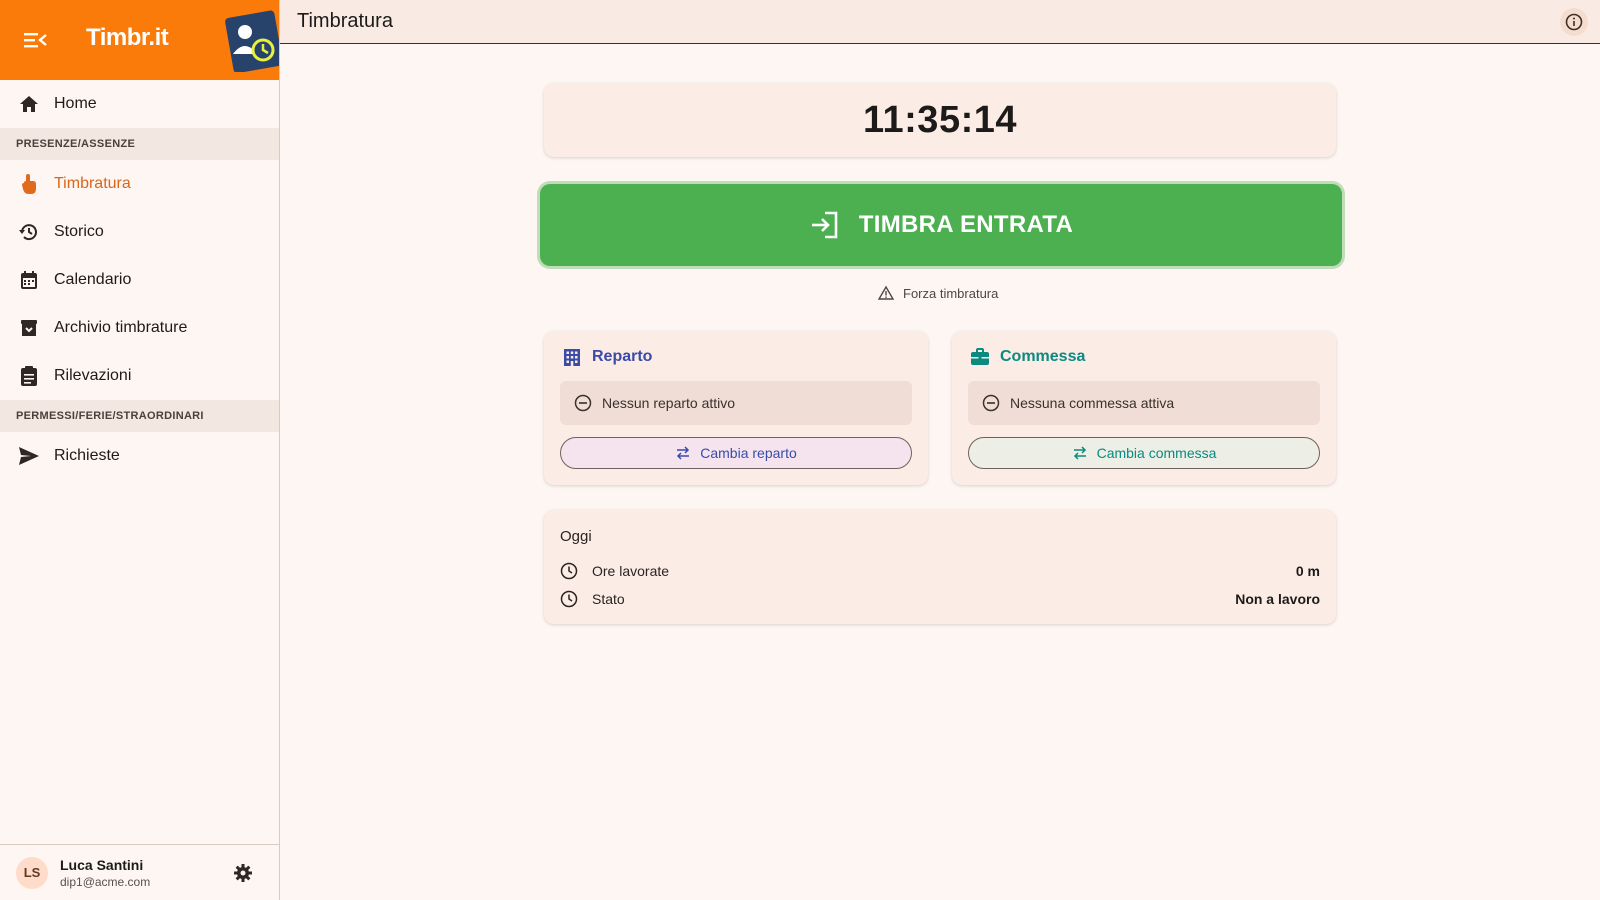 Image resolution: width=1600 pixels, height=900 pixels. What do you see at coordinates (886, 293) in the screenshot?
I see `warning-icon` at bounding box center [886, 293].